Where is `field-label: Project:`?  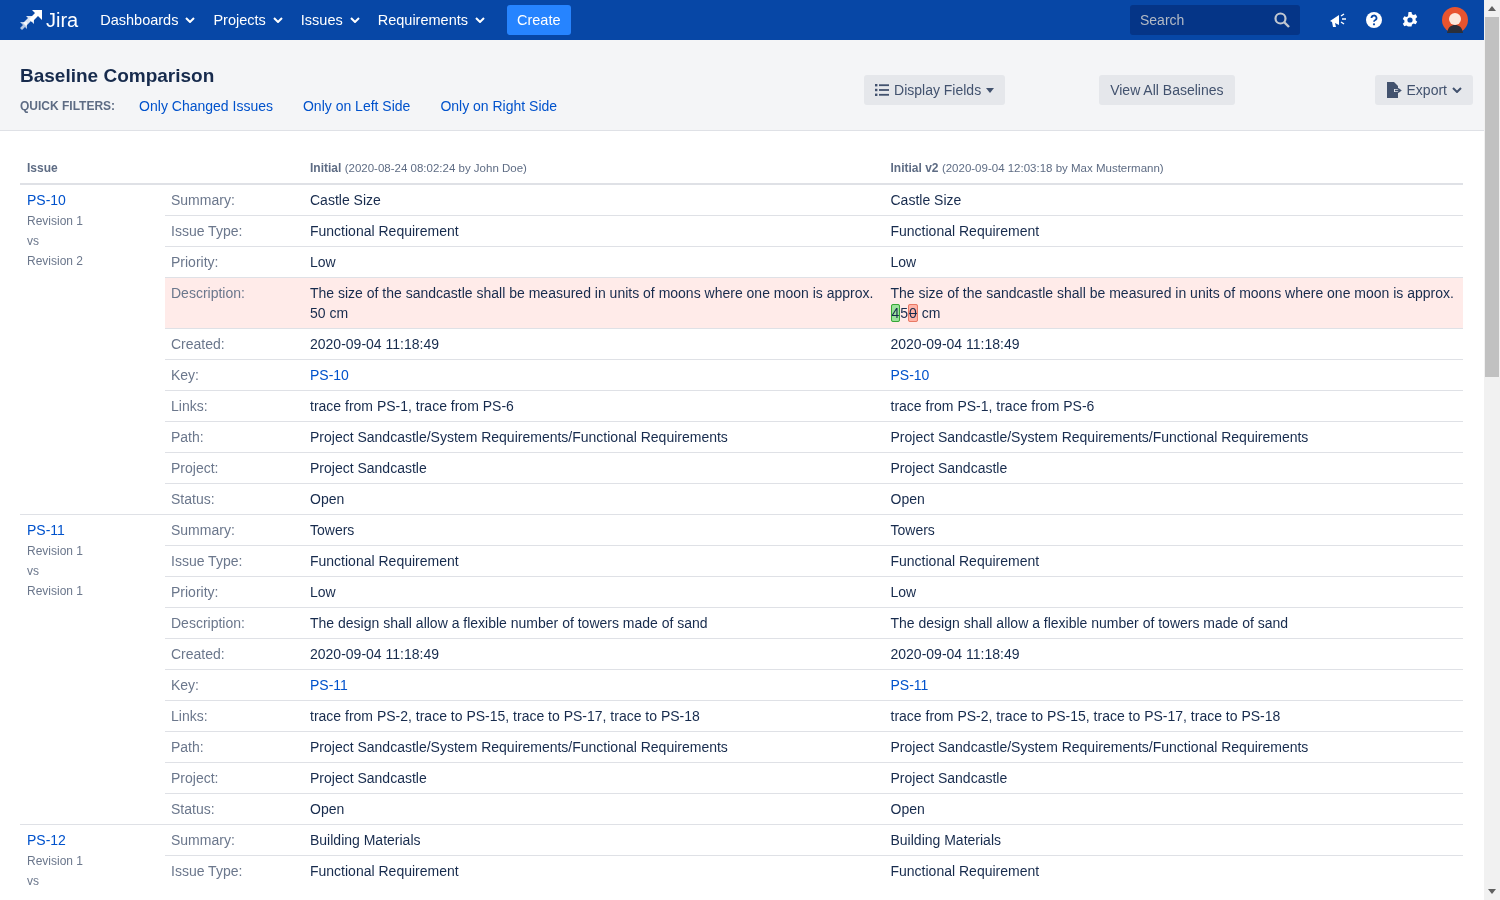
field-label: Project: is located at coordinates (195, 468).